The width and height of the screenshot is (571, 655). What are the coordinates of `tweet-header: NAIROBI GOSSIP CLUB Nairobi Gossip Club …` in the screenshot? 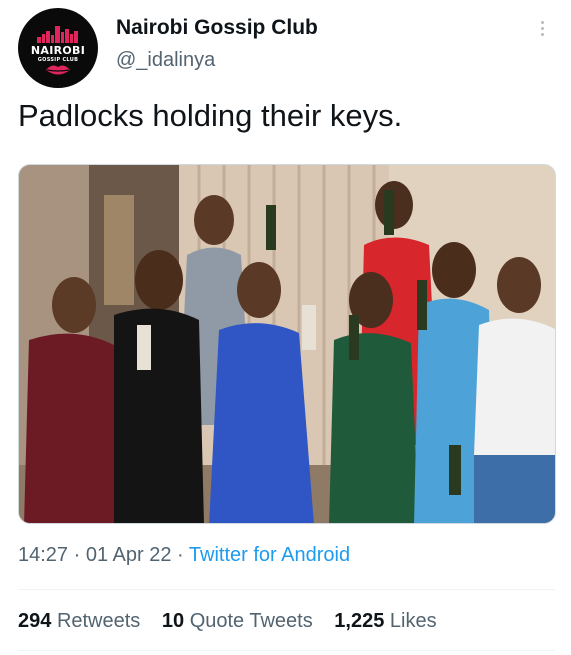 It's located at (286, 48).